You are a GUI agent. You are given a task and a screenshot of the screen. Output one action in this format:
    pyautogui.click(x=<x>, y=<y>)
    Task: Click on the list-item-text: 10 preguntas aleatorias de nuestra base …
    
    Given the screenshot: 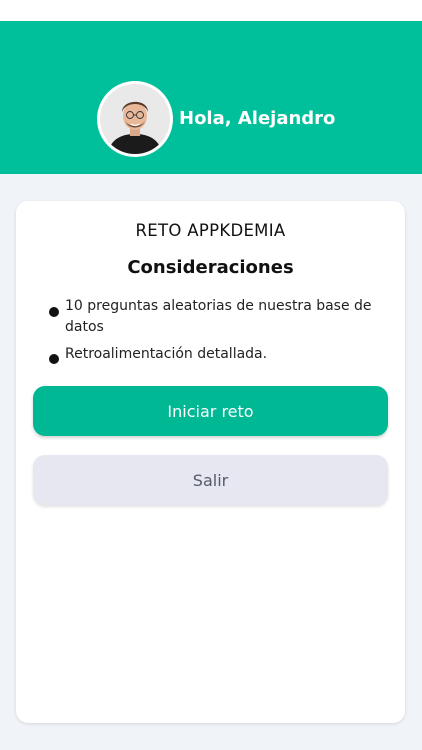 What is the action you would take?
    pyautogui.click(x=218, y=316)
    